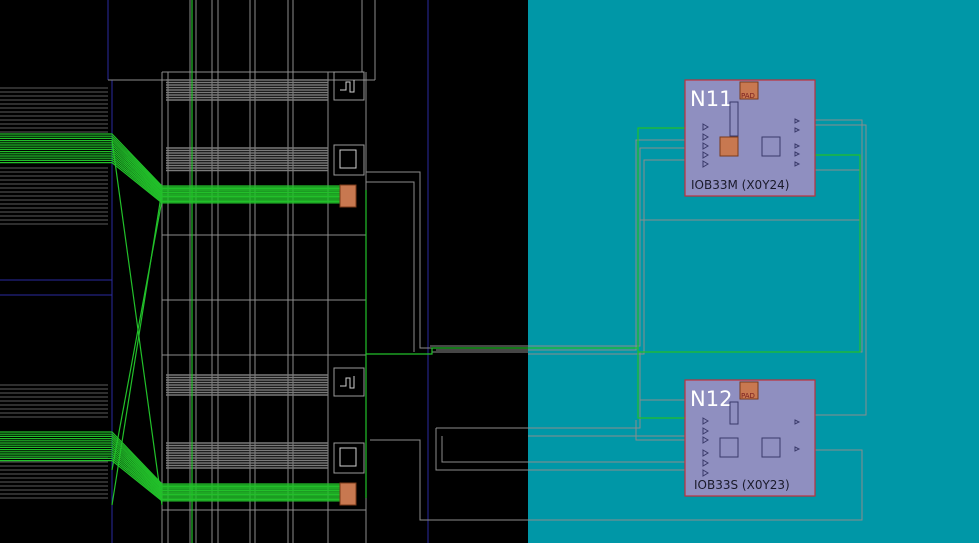 The height and width of the screenshot is (543, 979). Describe the element at coordinates (729, 146) in the screenshot. I see `io-logic-n11` at that location.